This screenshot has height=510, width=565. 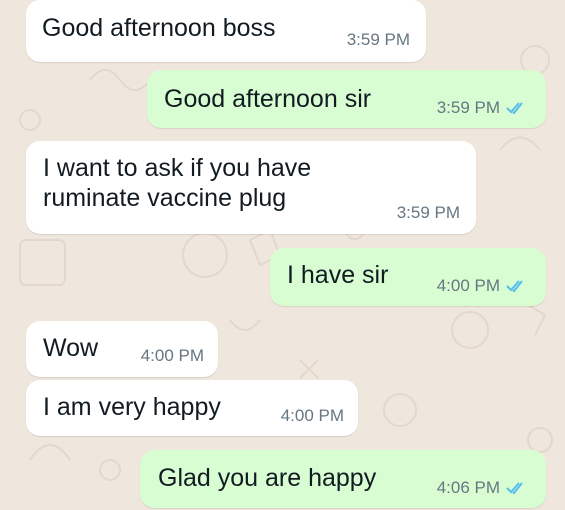 I want to click on outgoing-message: Good afternoon sir 3:59 PM, so click(x=346, y=99).